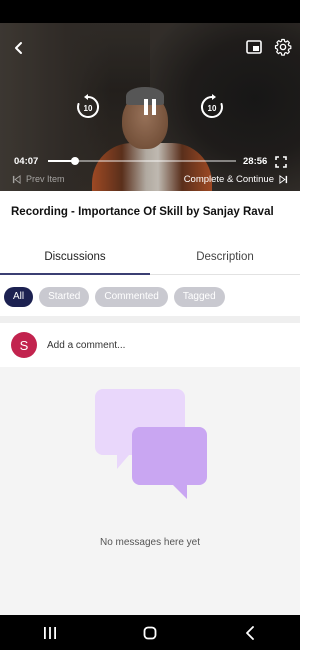  I want to click on forward-button: 10, so click(212, 107).